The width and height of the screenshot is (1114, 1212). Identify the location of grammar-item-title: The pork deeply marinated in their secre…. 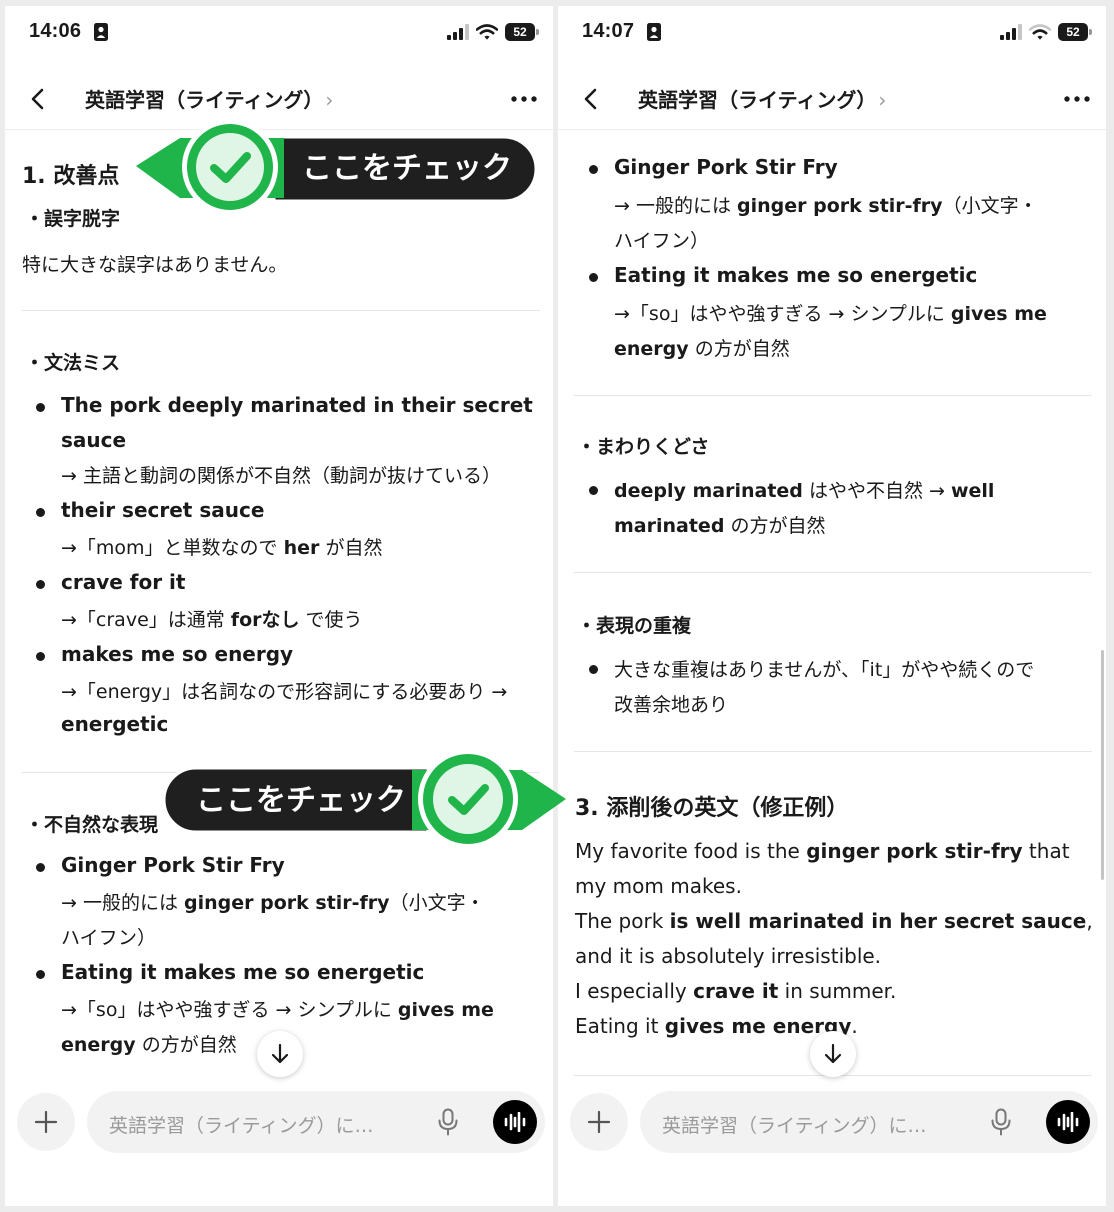
(297, 405).